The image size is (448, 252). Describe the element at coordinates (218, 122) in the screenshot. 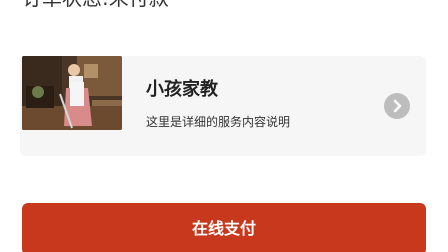

I see `service-description: 这里是详细的服务内容说明` at that location.